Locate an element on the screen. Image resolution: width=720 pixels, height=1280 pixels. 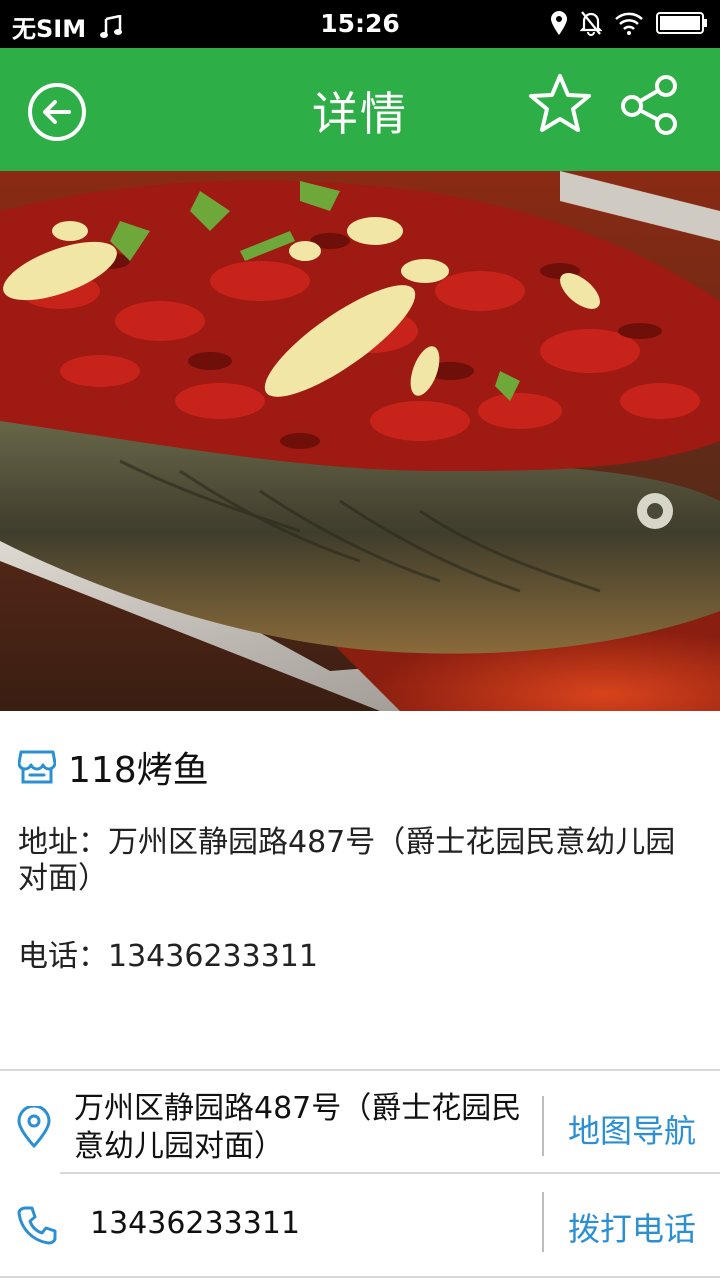
phone-row-separator is located at coordinates (543, 1222).